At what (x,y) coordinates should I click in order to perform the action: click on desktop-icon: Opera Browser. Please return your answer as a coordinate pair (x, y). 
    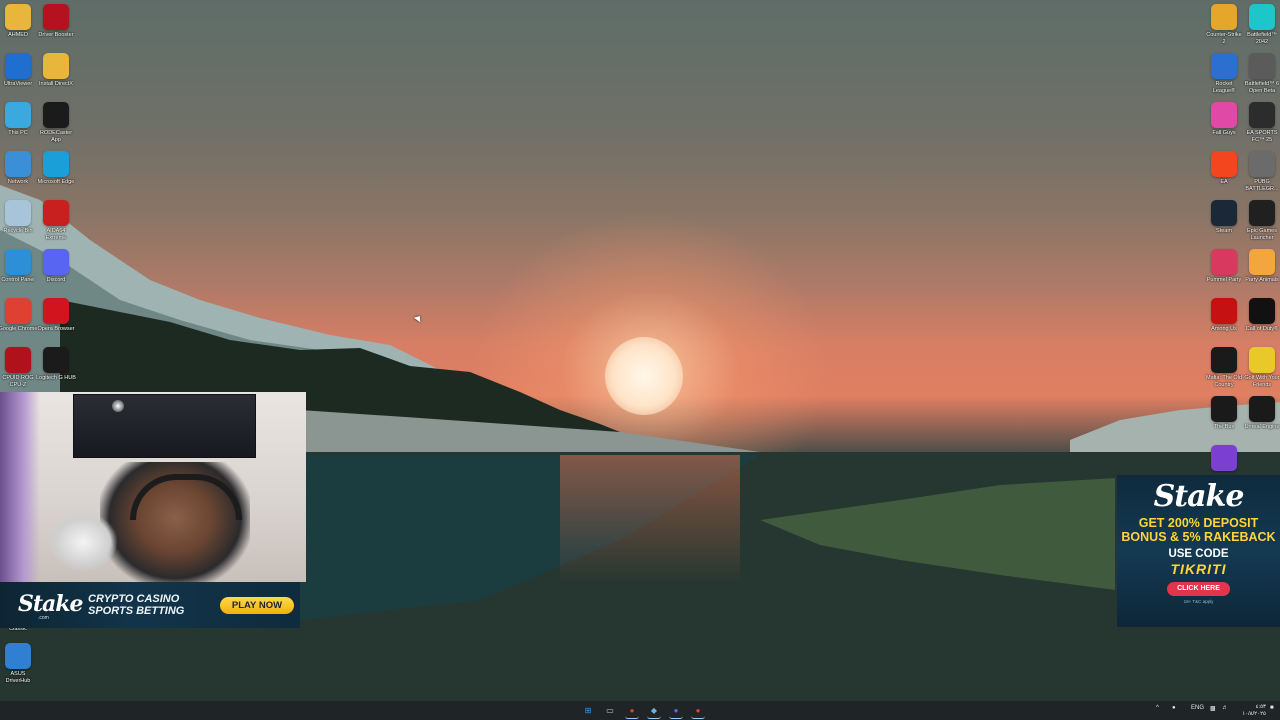
    Looking at the image, I should click on (56, 315).